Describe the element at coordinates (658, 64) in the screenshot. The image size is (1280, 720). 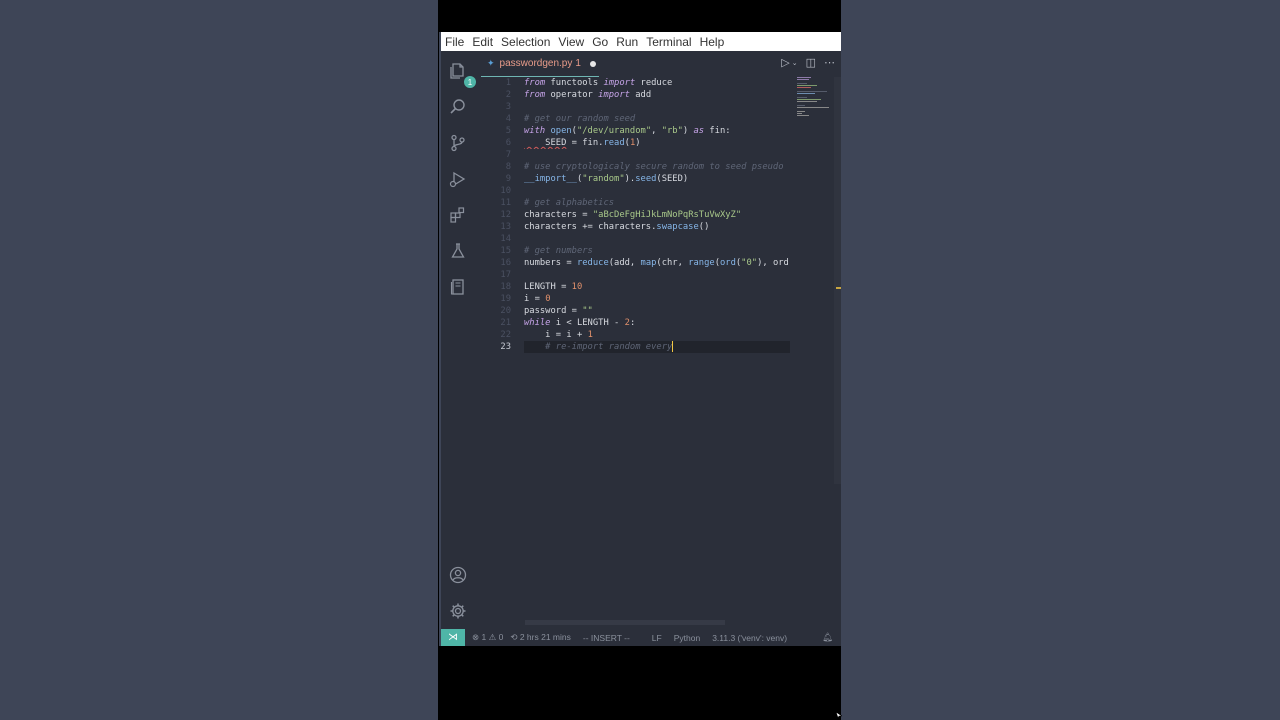
I see `editor-tab-bar: ✦ passwordgen.py 1 ▷ ⌄ ◫ ⋯` at that location.